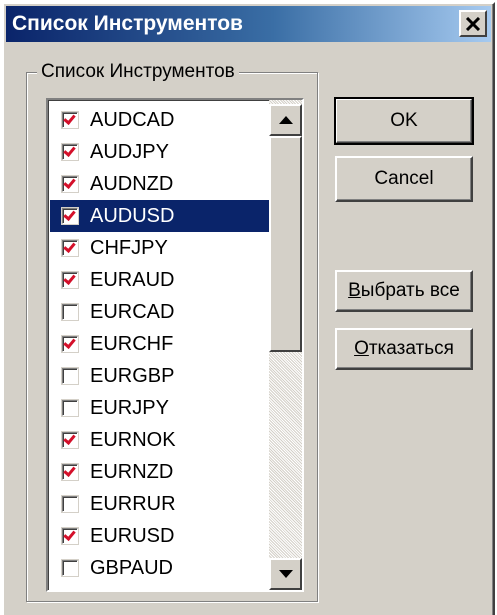 The image size is (497, 615). I want to click on window-title: Список Инструментов, so click(127, 23).